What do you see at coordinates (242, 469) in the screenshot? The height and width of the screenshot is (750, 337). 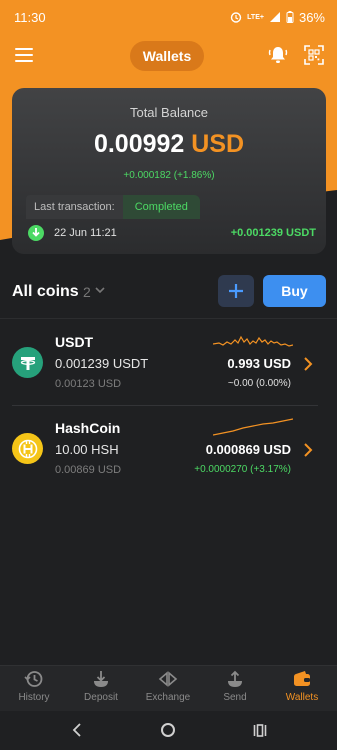 I see `coin-price-change: +0.0000270 (+3.17%)` at bounding box center [242, 469].